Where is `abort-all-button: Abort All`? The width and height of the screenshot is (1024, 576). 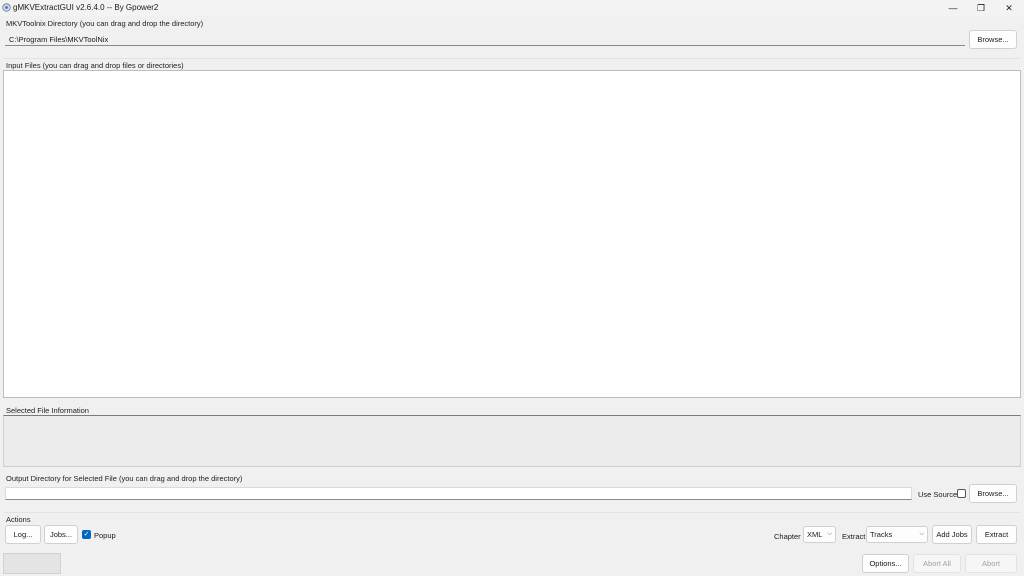
abort-all-button: Abort All is located at coordinates (937, 563).